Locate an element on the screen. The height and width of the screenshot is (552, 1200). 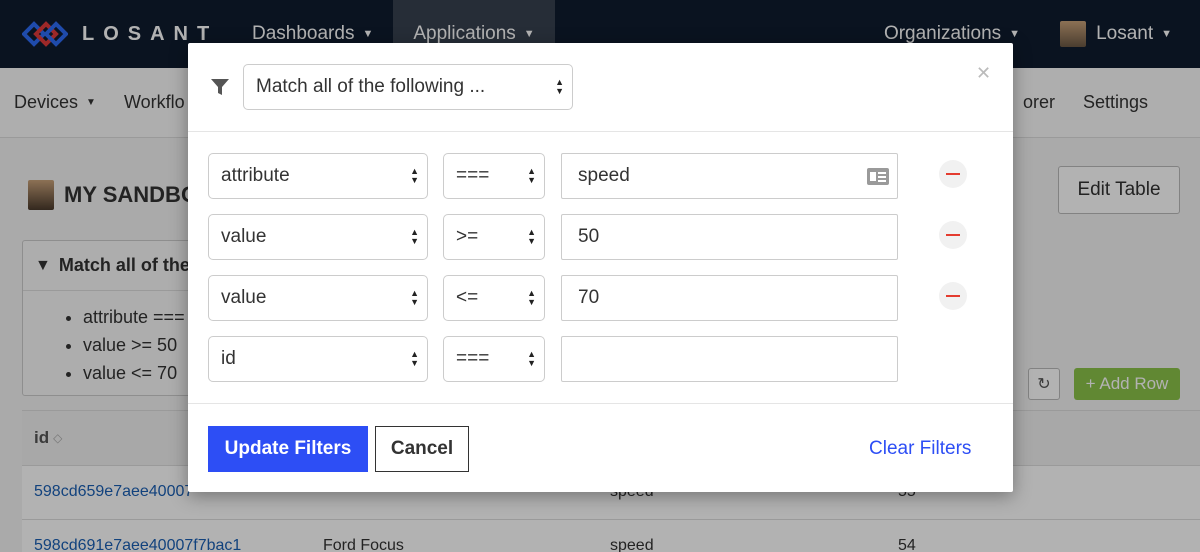
match-mode-select: Match all of the following ... ▲ ▼ is located at coordinates (408, 87).